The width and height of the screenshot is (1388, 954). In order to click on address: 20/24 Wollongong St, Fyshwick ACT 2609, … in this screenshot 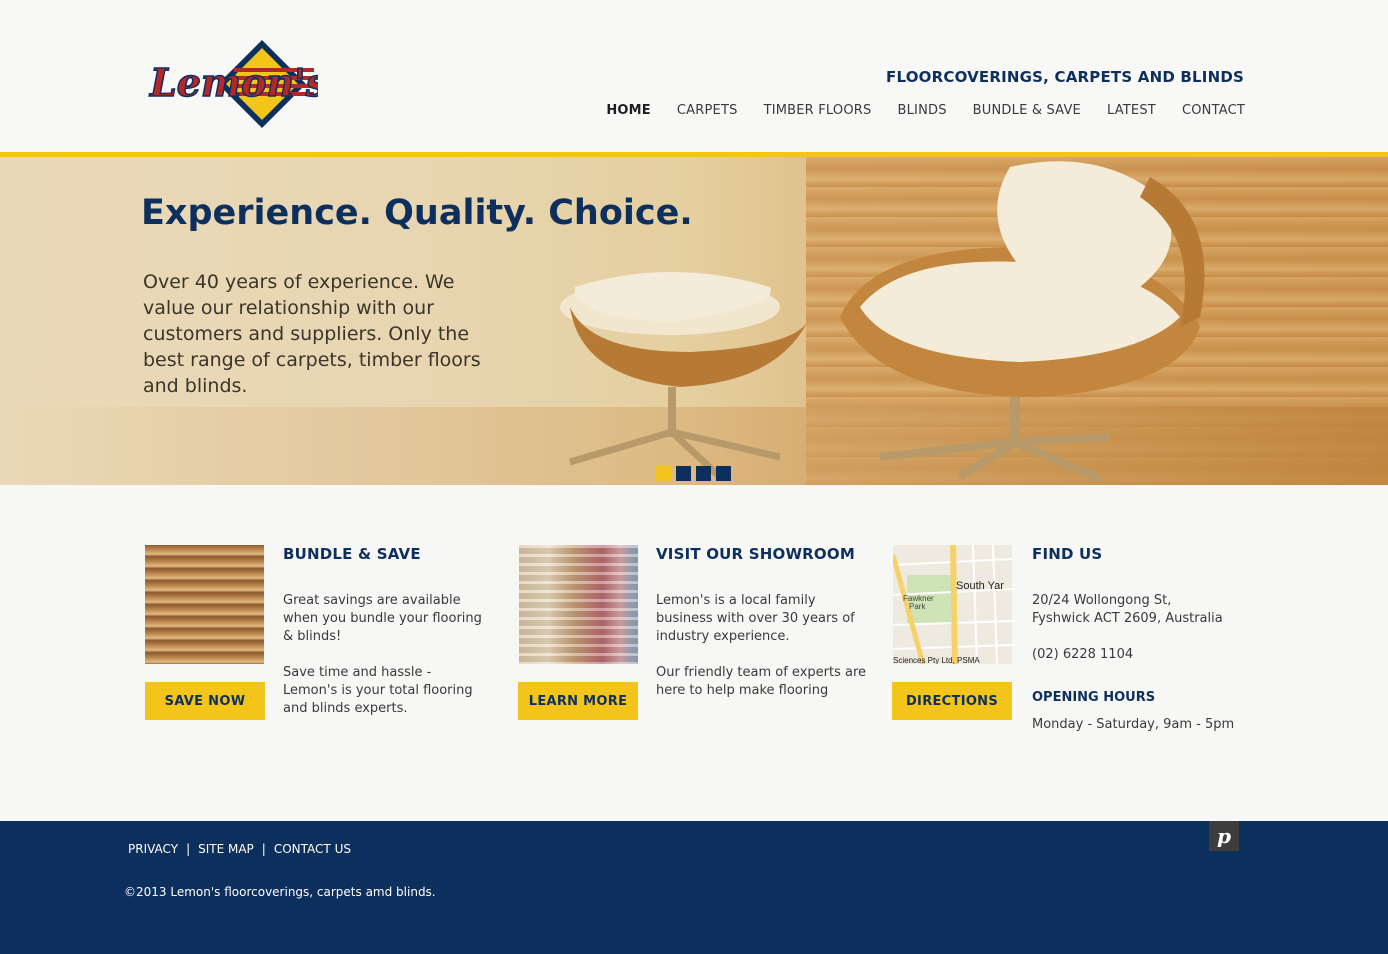, I will do `click(1127, 609)`.